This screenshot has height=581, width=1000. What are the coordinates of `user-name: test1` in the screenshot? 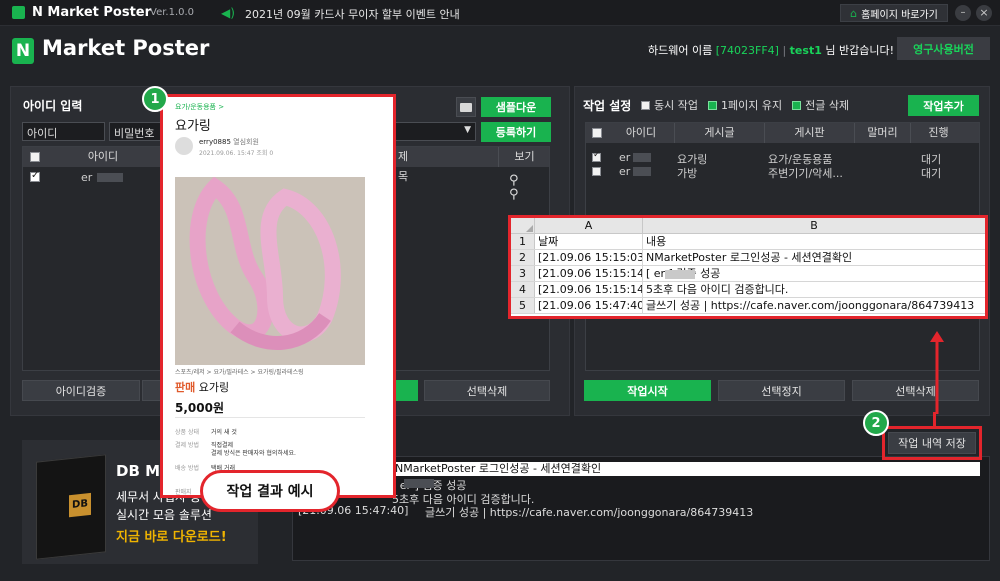 It's located at (805, 50).